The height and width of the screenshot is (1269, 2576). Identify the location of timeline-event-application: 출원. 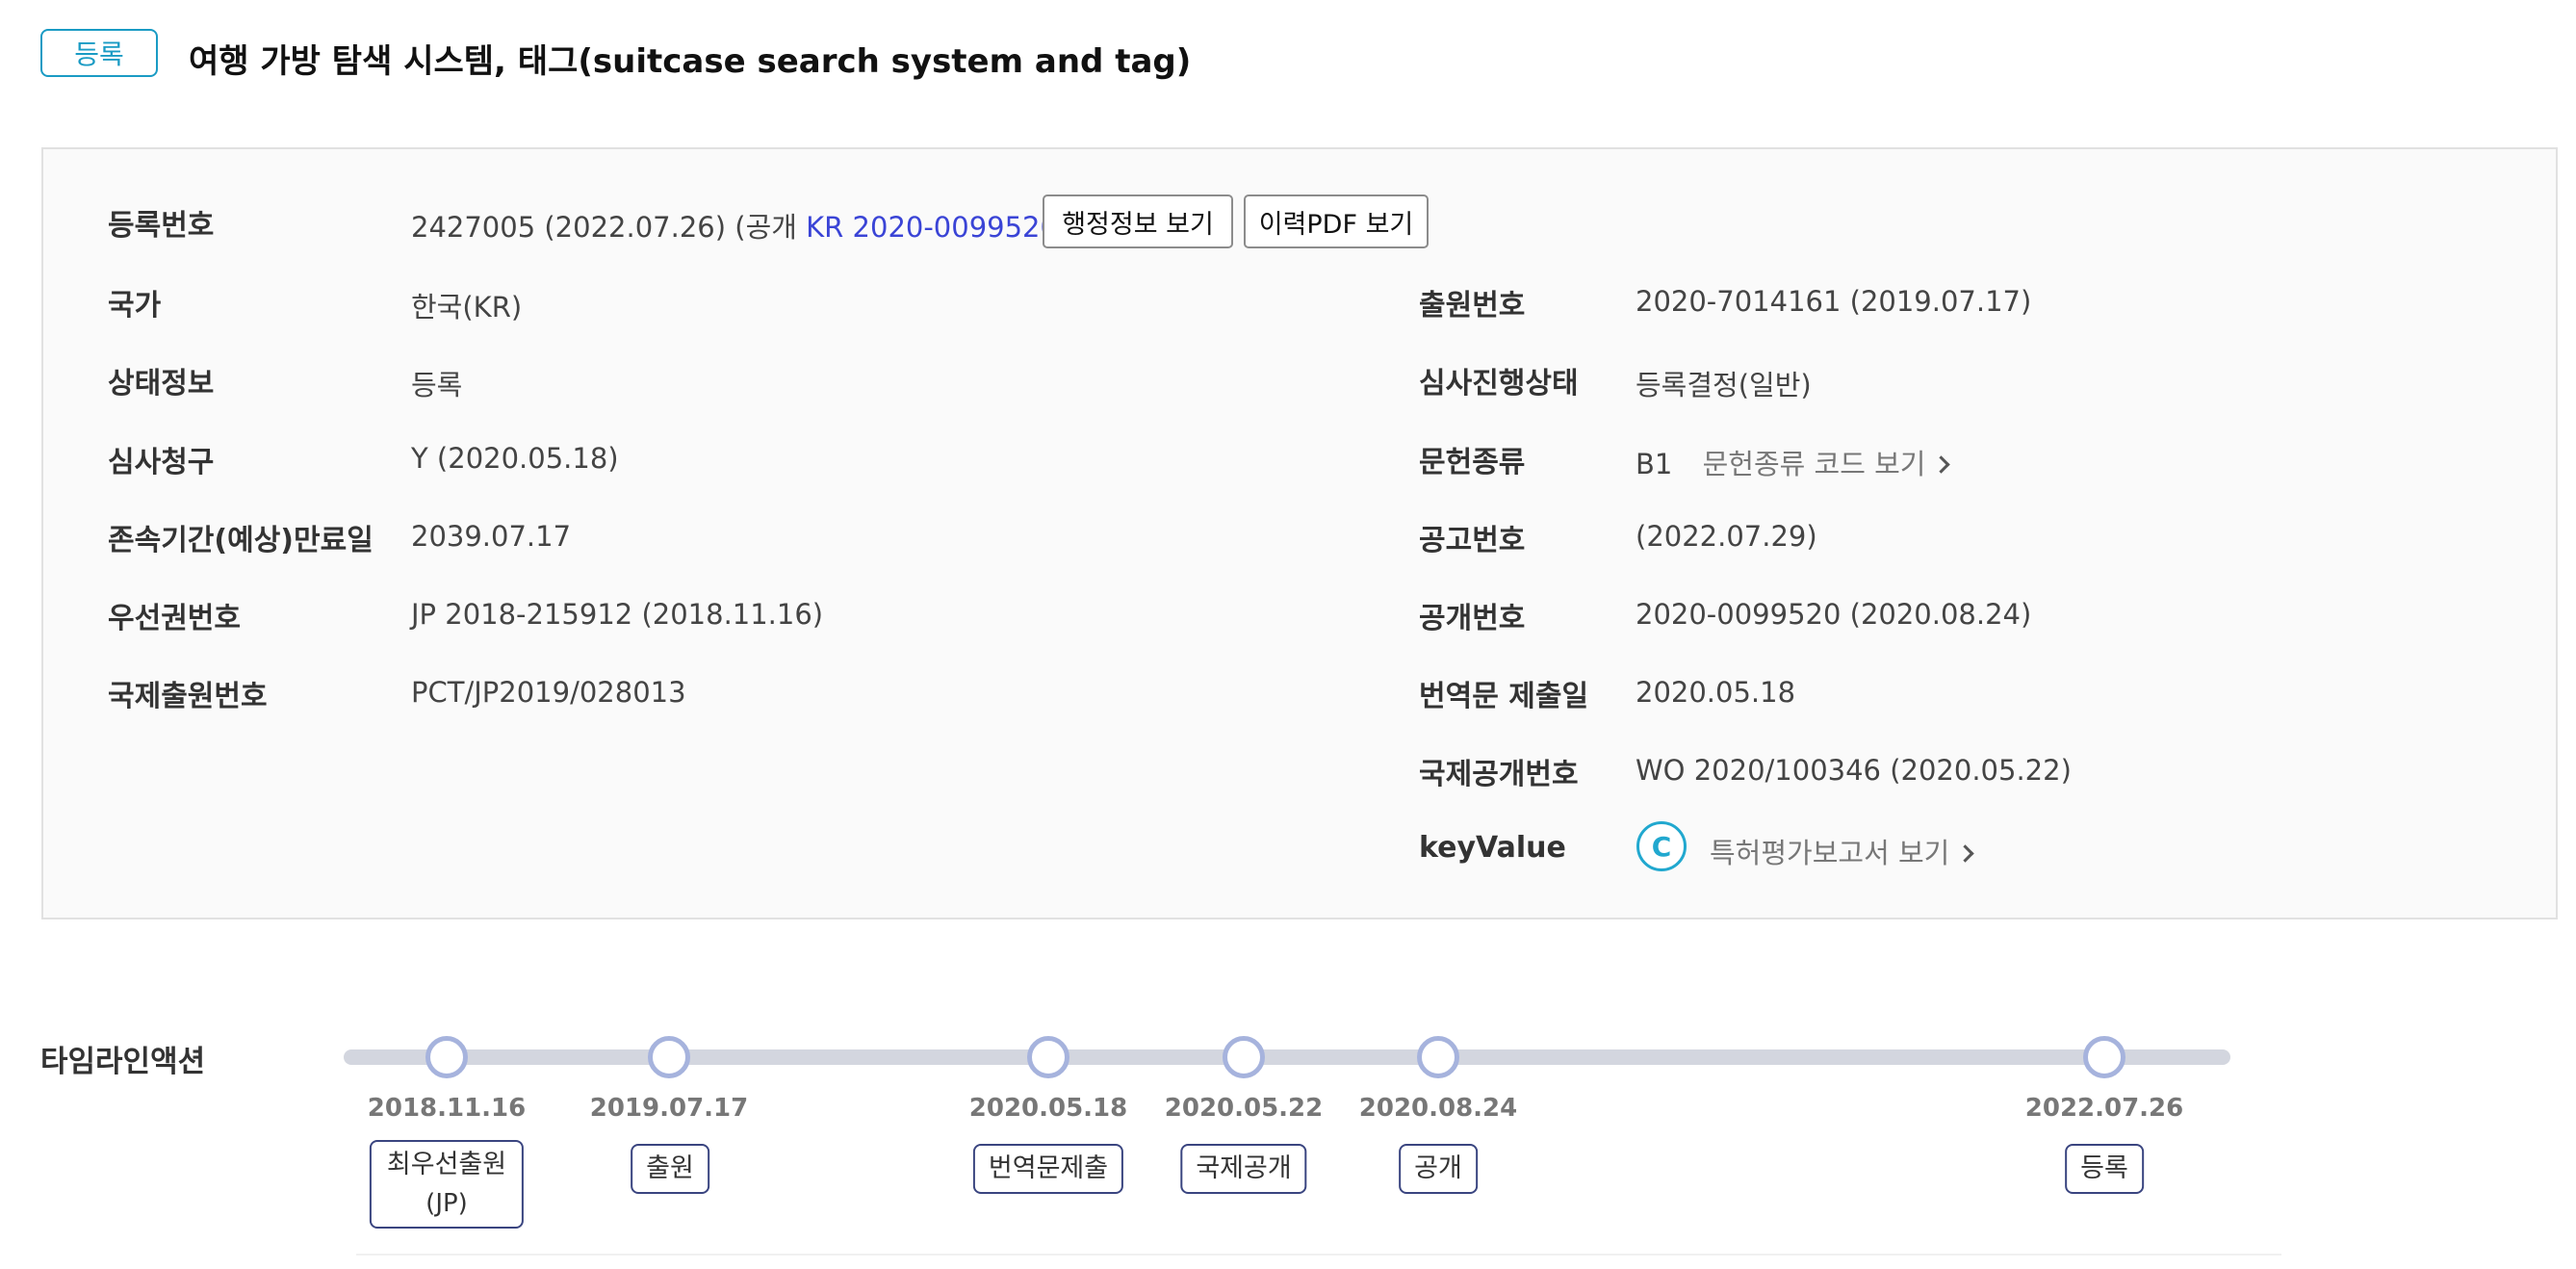
(670, 1169).